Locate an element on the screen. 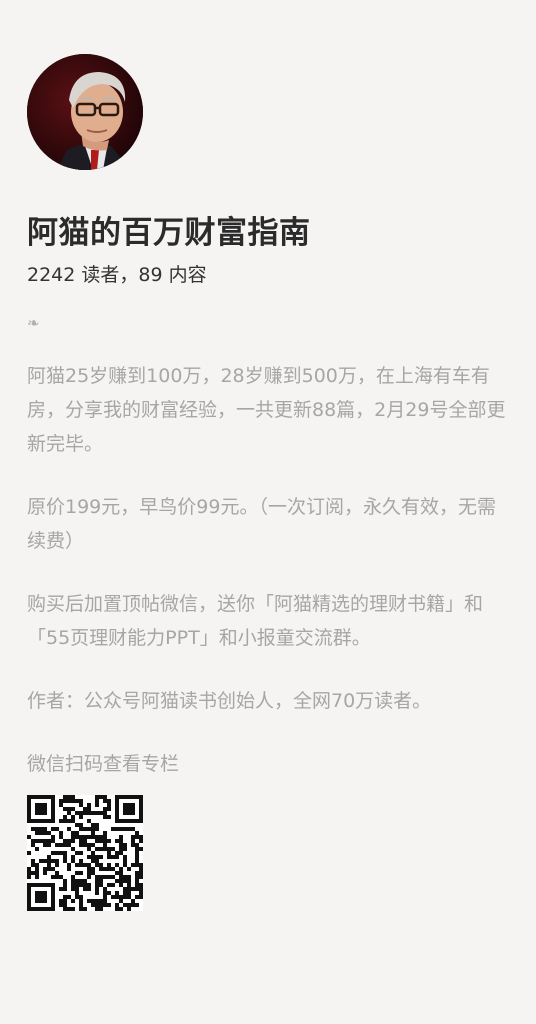  description-paragraph-2: 原价199元，早鸟价99元。（一次订阅，永久有效，无需续费） is located at coordinates (261, 524).